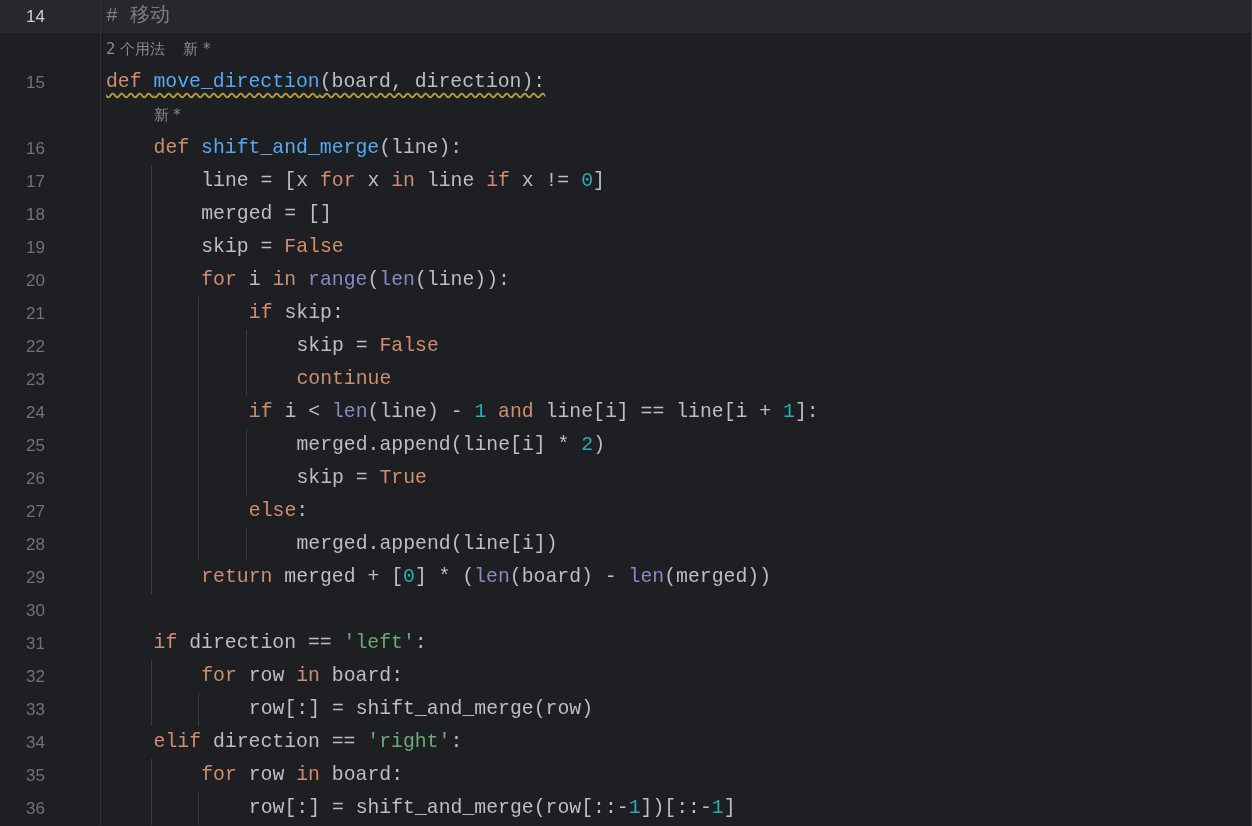  I want to click on code-line: return merged + [0] * (len(board) - len(merged)), so click(486, 577).